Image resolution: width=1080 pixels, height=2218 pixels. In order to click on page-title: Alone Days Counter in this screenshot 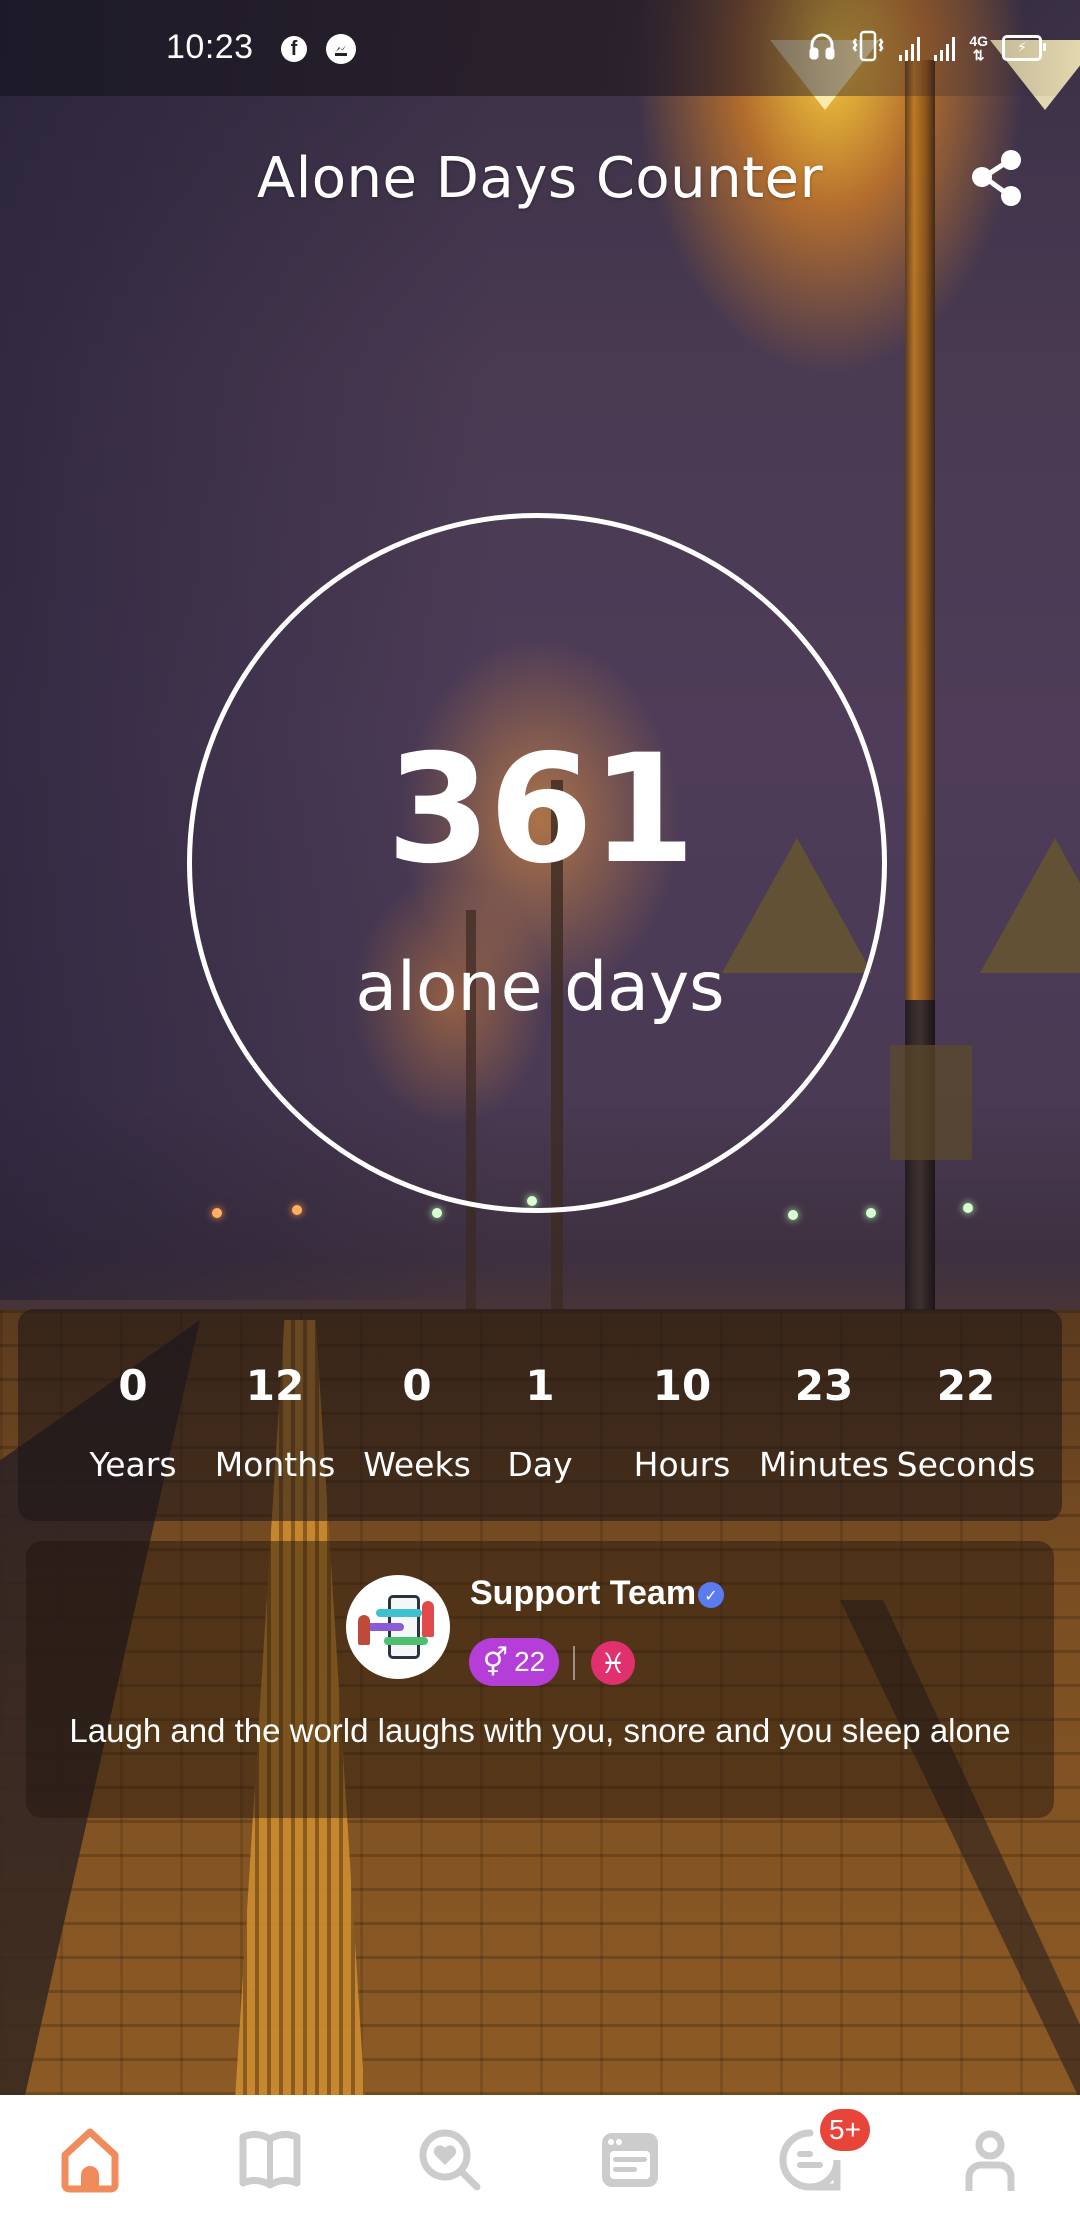, I will do `click(540, 178)`.